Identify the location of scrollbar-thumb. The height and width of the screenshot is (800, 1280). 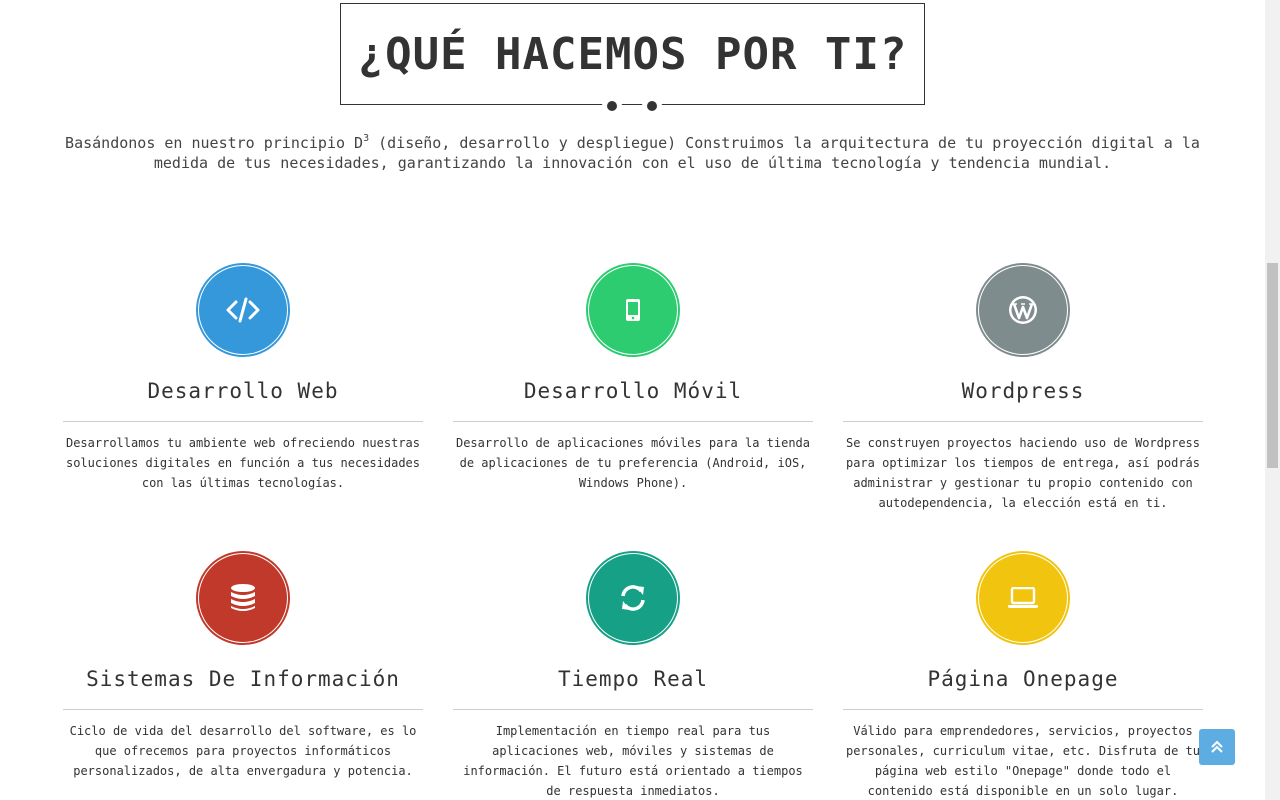
(1272, 365).